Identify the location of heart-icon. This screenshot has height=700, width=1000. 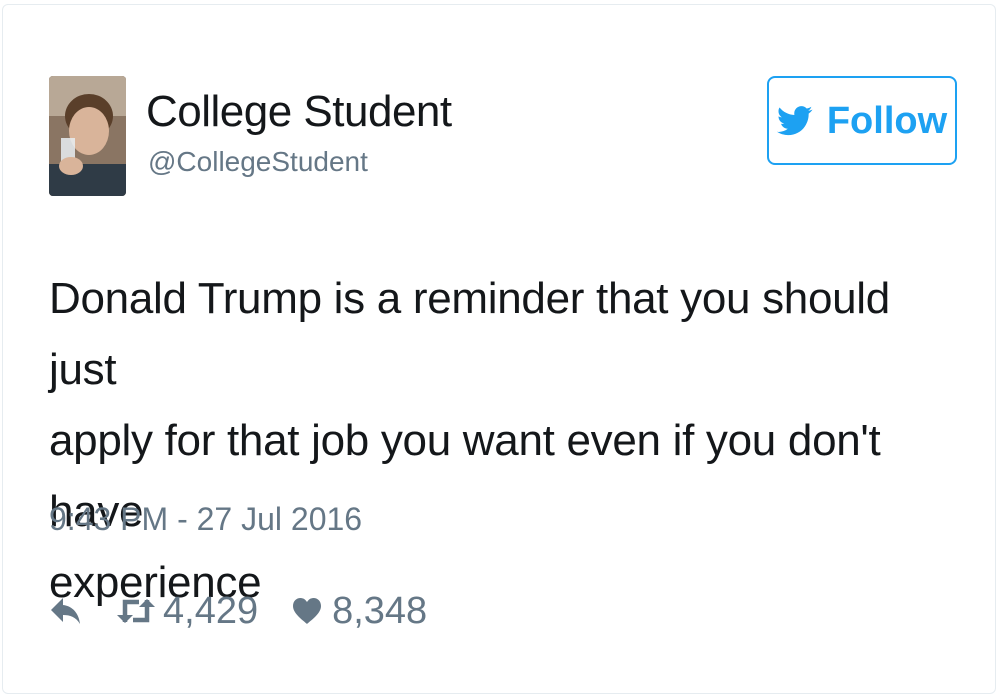
(307, 611).